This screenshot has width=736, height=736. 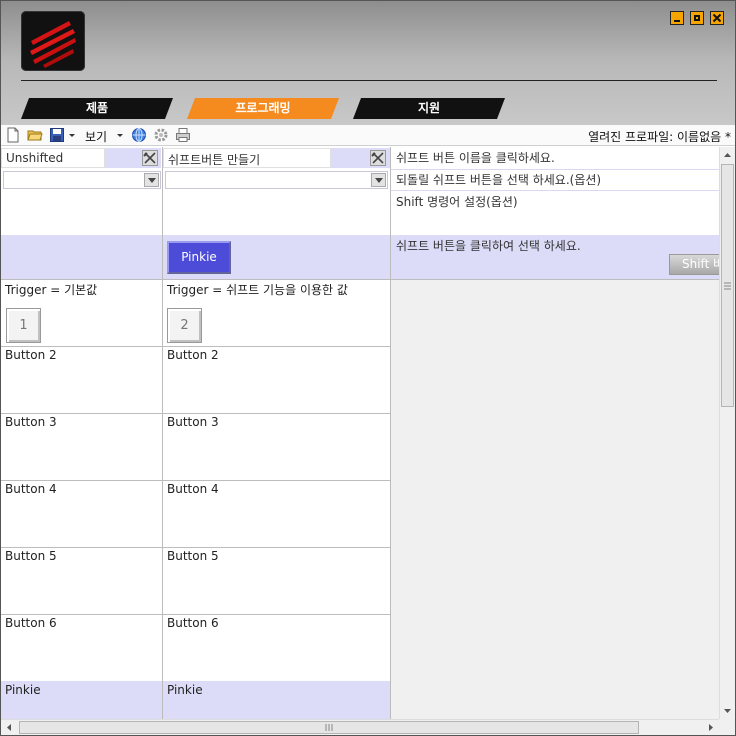 What do you see at coordinates (57, 135) in the screenshot?
I see `save-icon` at bounding box center [57, 135].